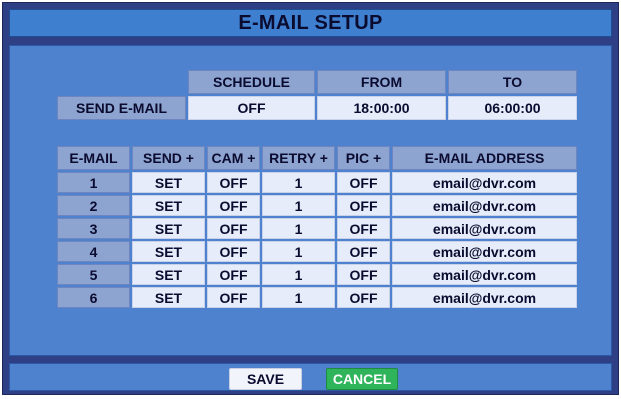  Describe the element at coordinates (310, 377) in the screenshot. I see `button-bar: SAVE CANCEL` at that location.